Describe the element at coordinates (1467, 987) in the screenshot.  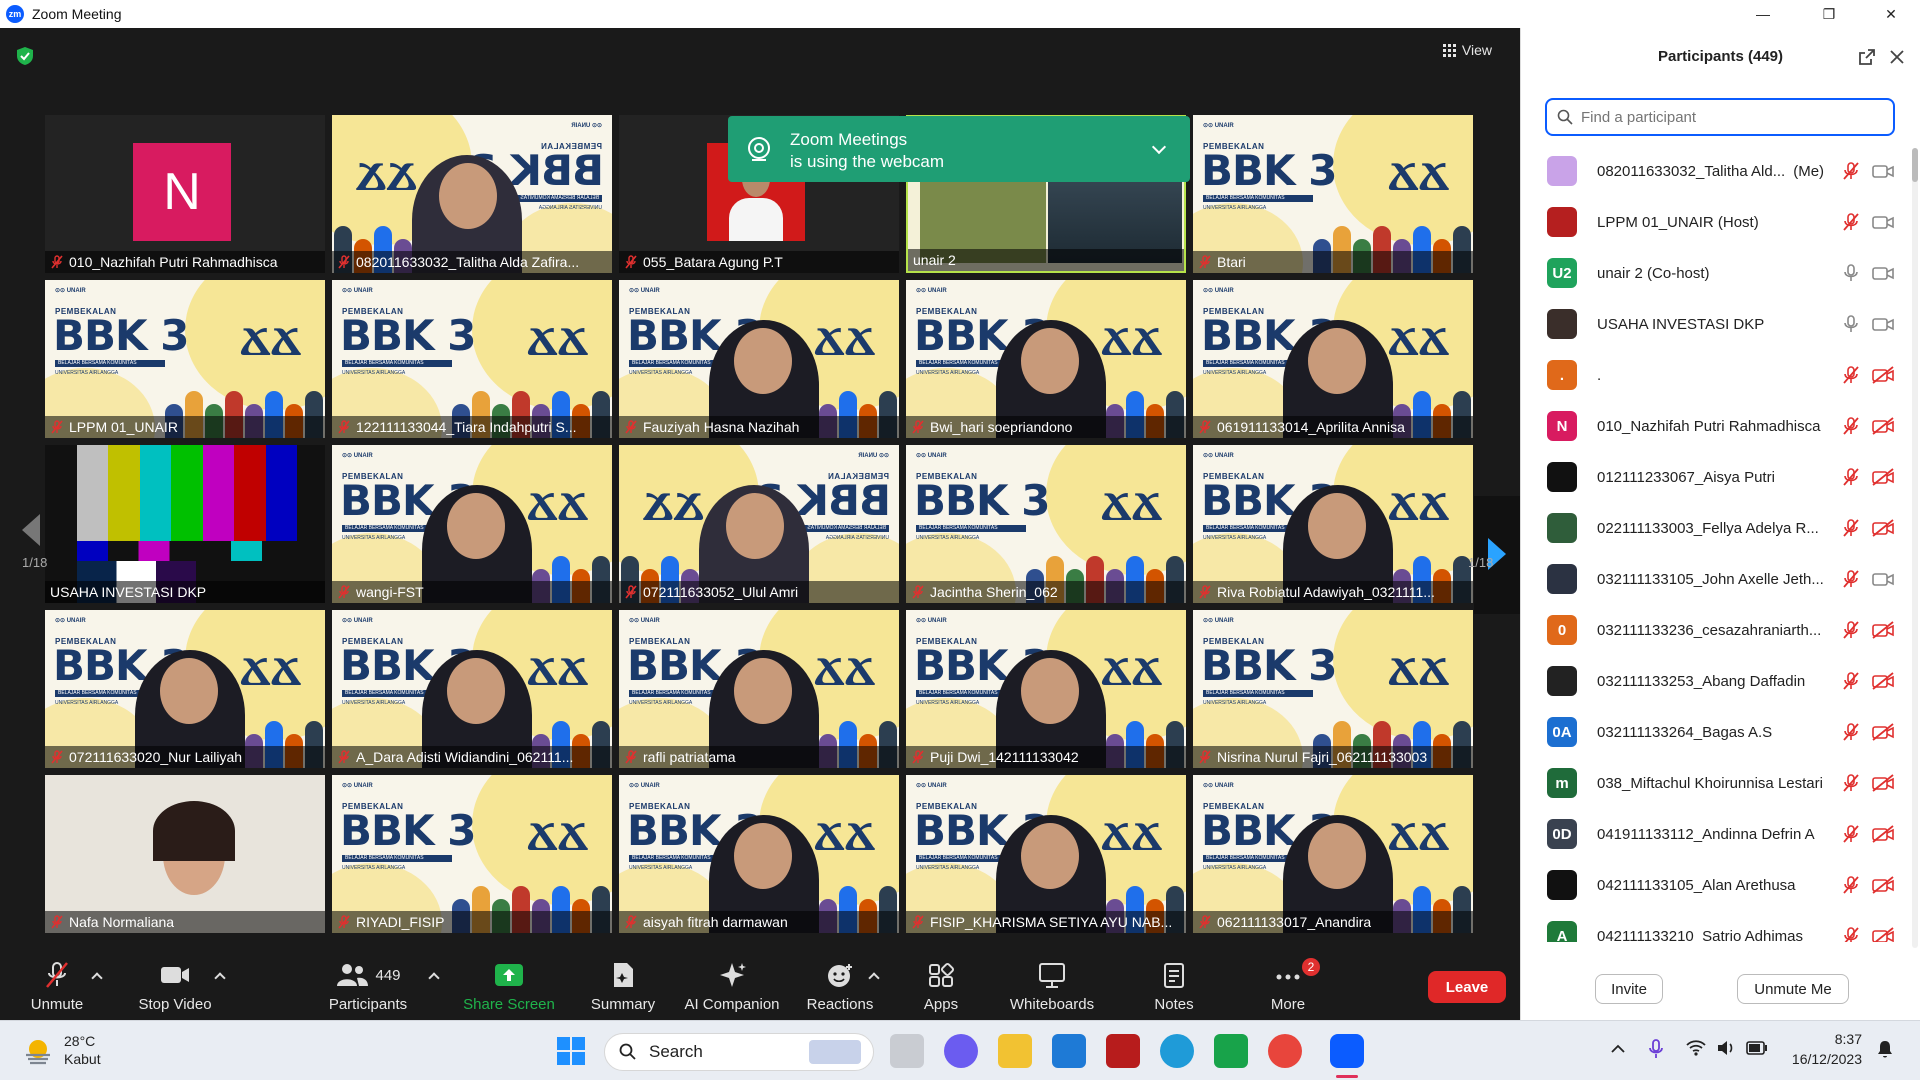
I see `leave-button: Leave` at that location.